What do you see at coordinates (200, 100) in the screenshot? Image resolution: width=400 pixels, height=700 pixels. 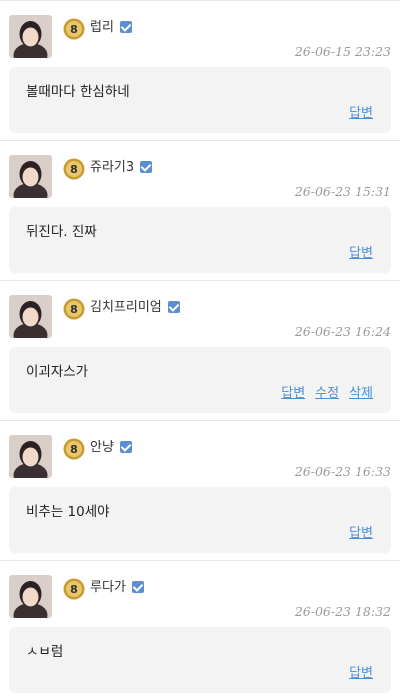 I see `comment-bubble: 볼때마다 한심하네 답변` at bounding box center [200, 100].